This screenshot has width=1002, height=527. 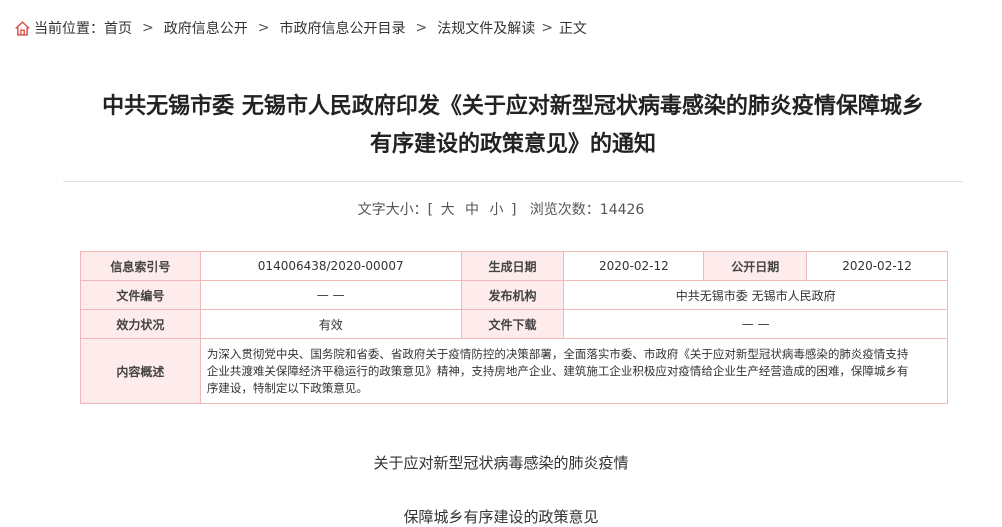 What do you see at coordinates (22, 28) in the screenshot?
I see `home-icon` at bounding box center [22, 28].